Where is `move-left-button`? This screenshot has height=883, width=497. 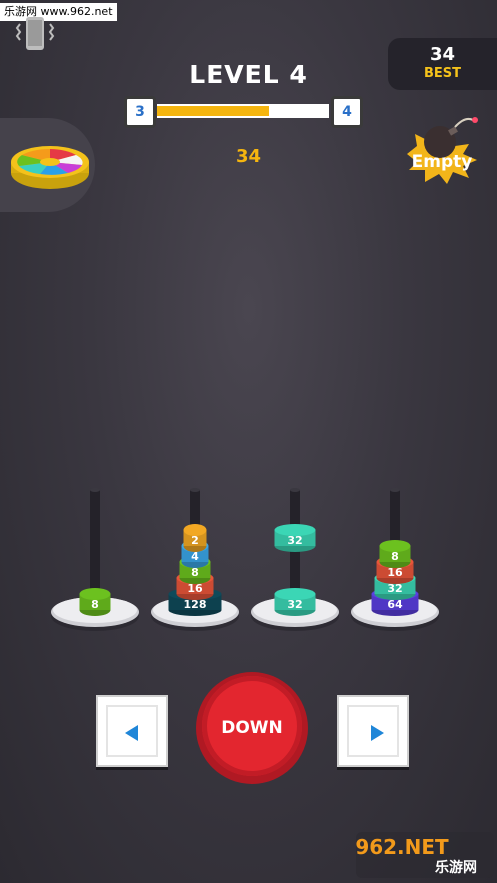 move-left-button is located at coordinates (132, 731).